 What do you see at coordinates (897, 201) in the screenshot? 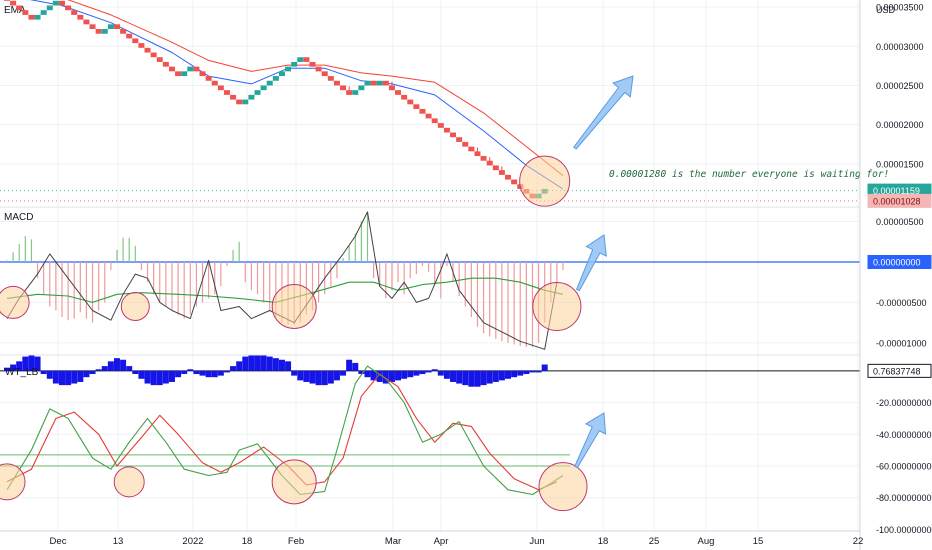
I see `ref-price-badge: 0.00001028` at bounding box center [897, 201].